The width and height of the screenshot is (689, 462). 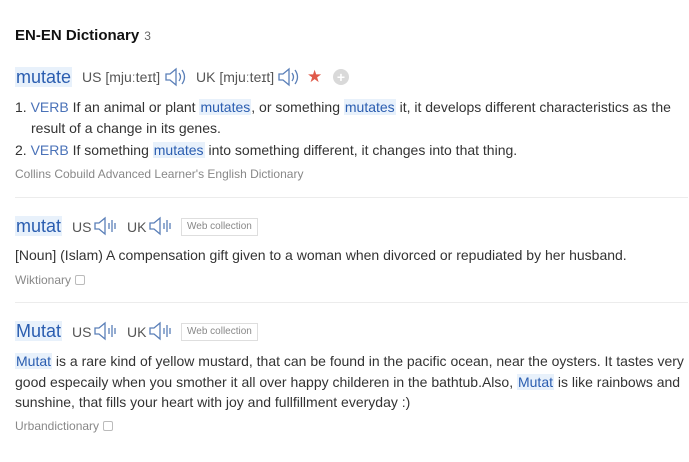 What do you see at coordinates (57, 426) in the screenshot?
I see `source-label: Urbandictionary` at bounding box center [57, 426].